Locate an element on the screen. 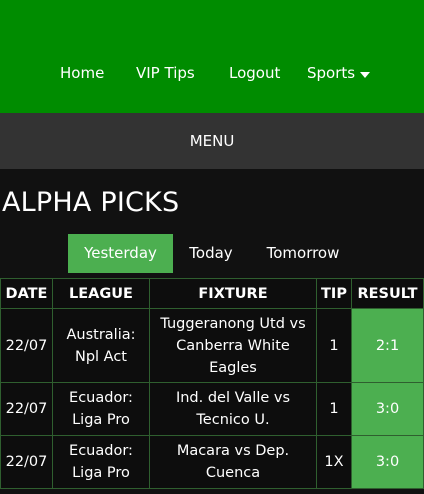  column-header-date: DATE is located at coordinates (26, 293).